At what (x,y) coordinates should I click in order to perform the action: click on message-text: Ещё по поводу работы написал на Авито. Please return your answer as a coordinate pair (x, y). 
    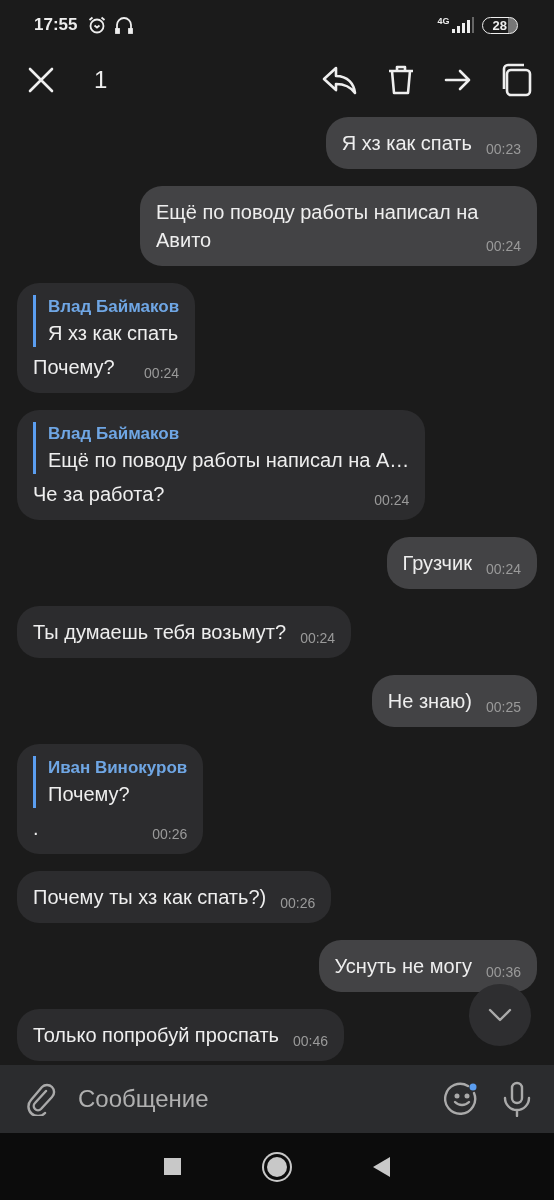
    Looking at the image, I should click on (317, 226).